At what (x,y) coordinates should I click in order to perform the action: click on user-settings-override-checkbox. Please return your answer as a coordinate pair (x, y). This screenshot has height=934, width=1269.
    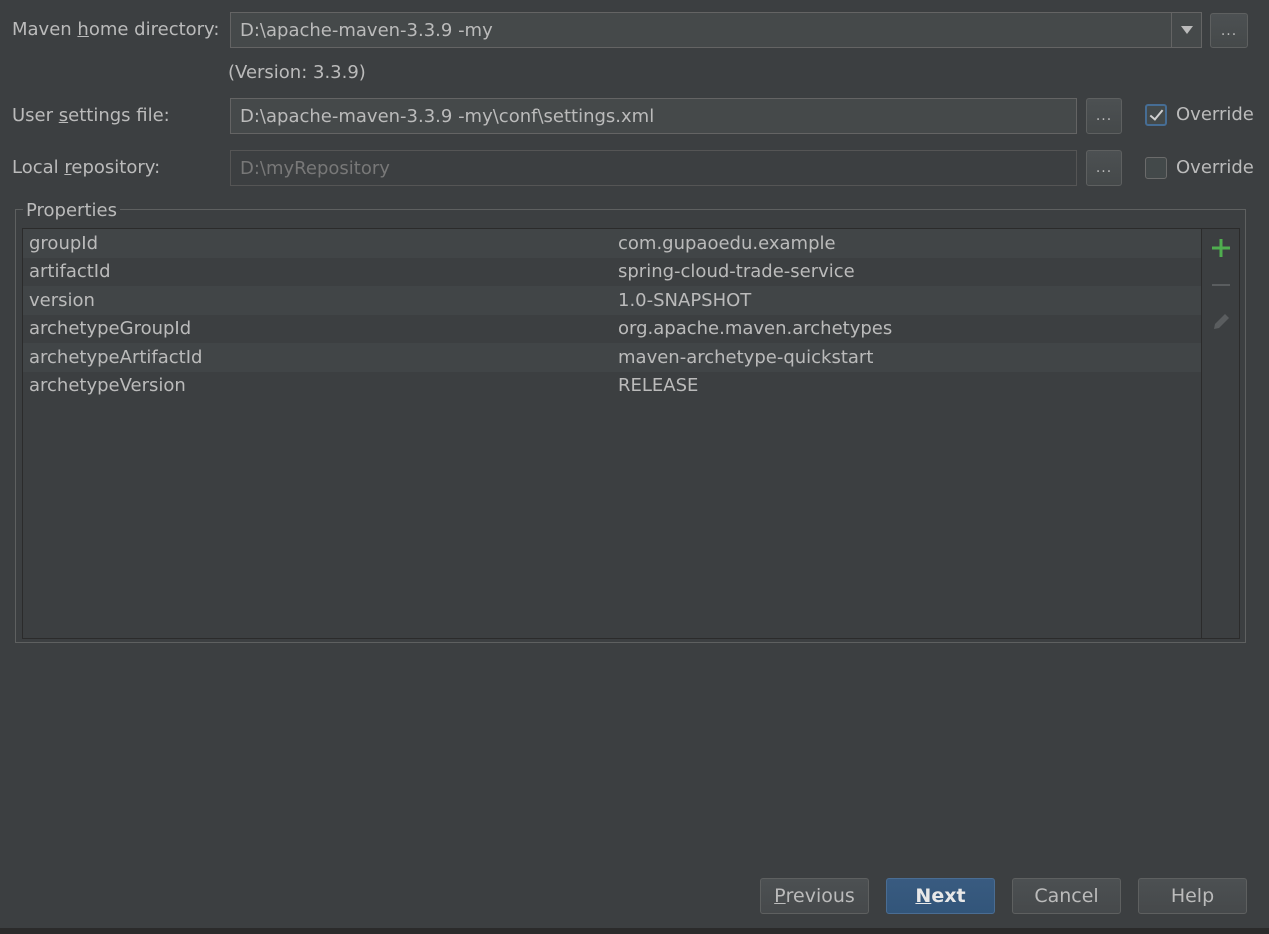
    Looking at the image, I should click on (1156, 115).